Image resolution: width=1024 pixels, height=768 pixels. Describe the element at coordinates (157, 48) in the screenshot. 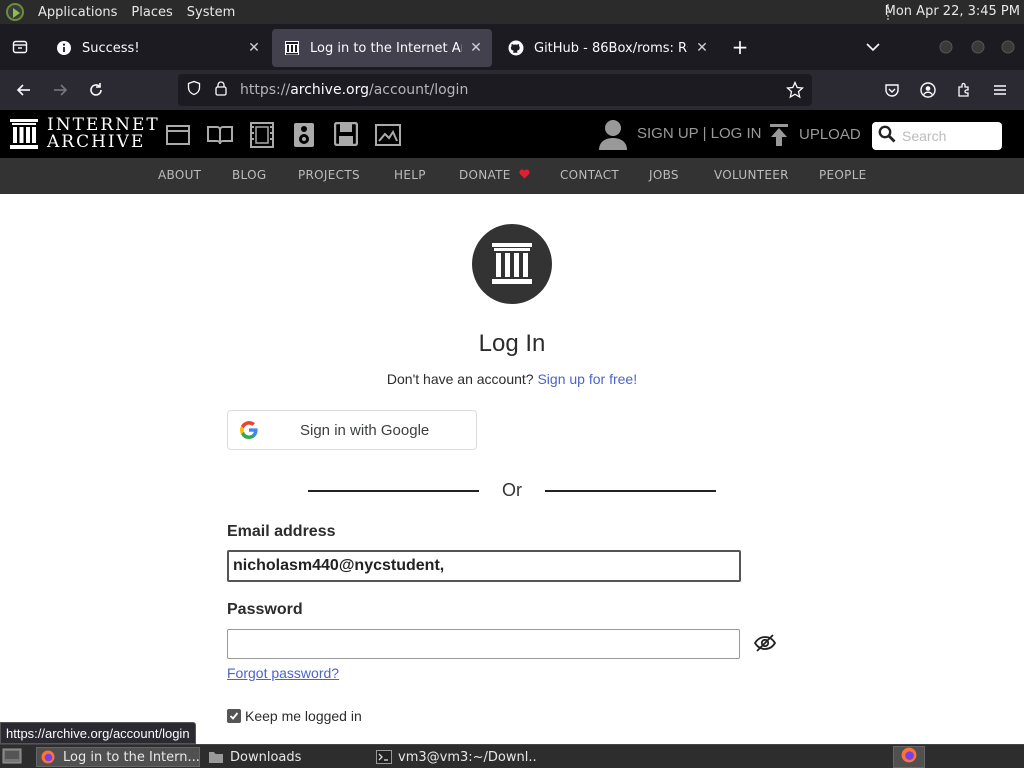

I see `tab-success: Success! ✕` at that location.